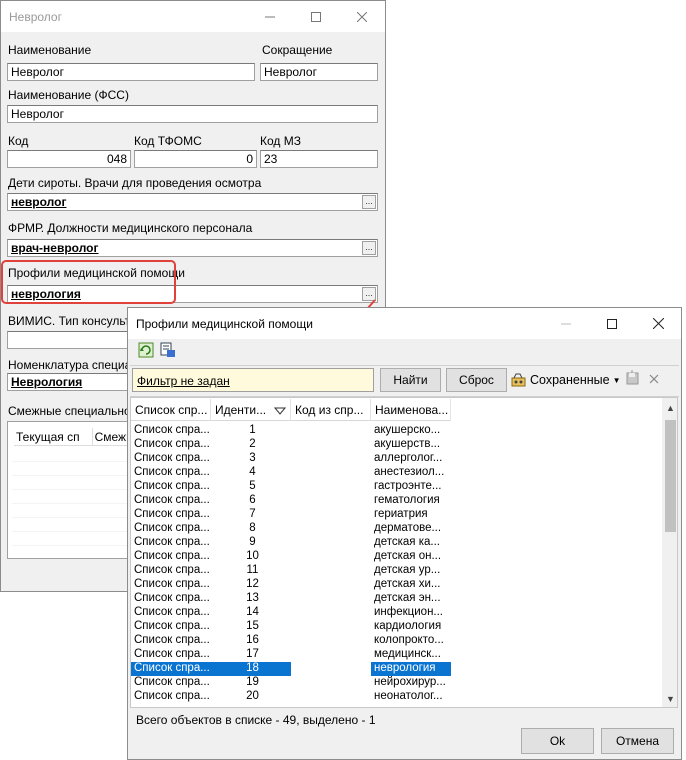 Image resolution: width=686 pixels, height=760 pixels. Describe the element at coordinates (396, 627) in the screenshot. I see `table-row: Список спра... 15 кардиология` at that location.